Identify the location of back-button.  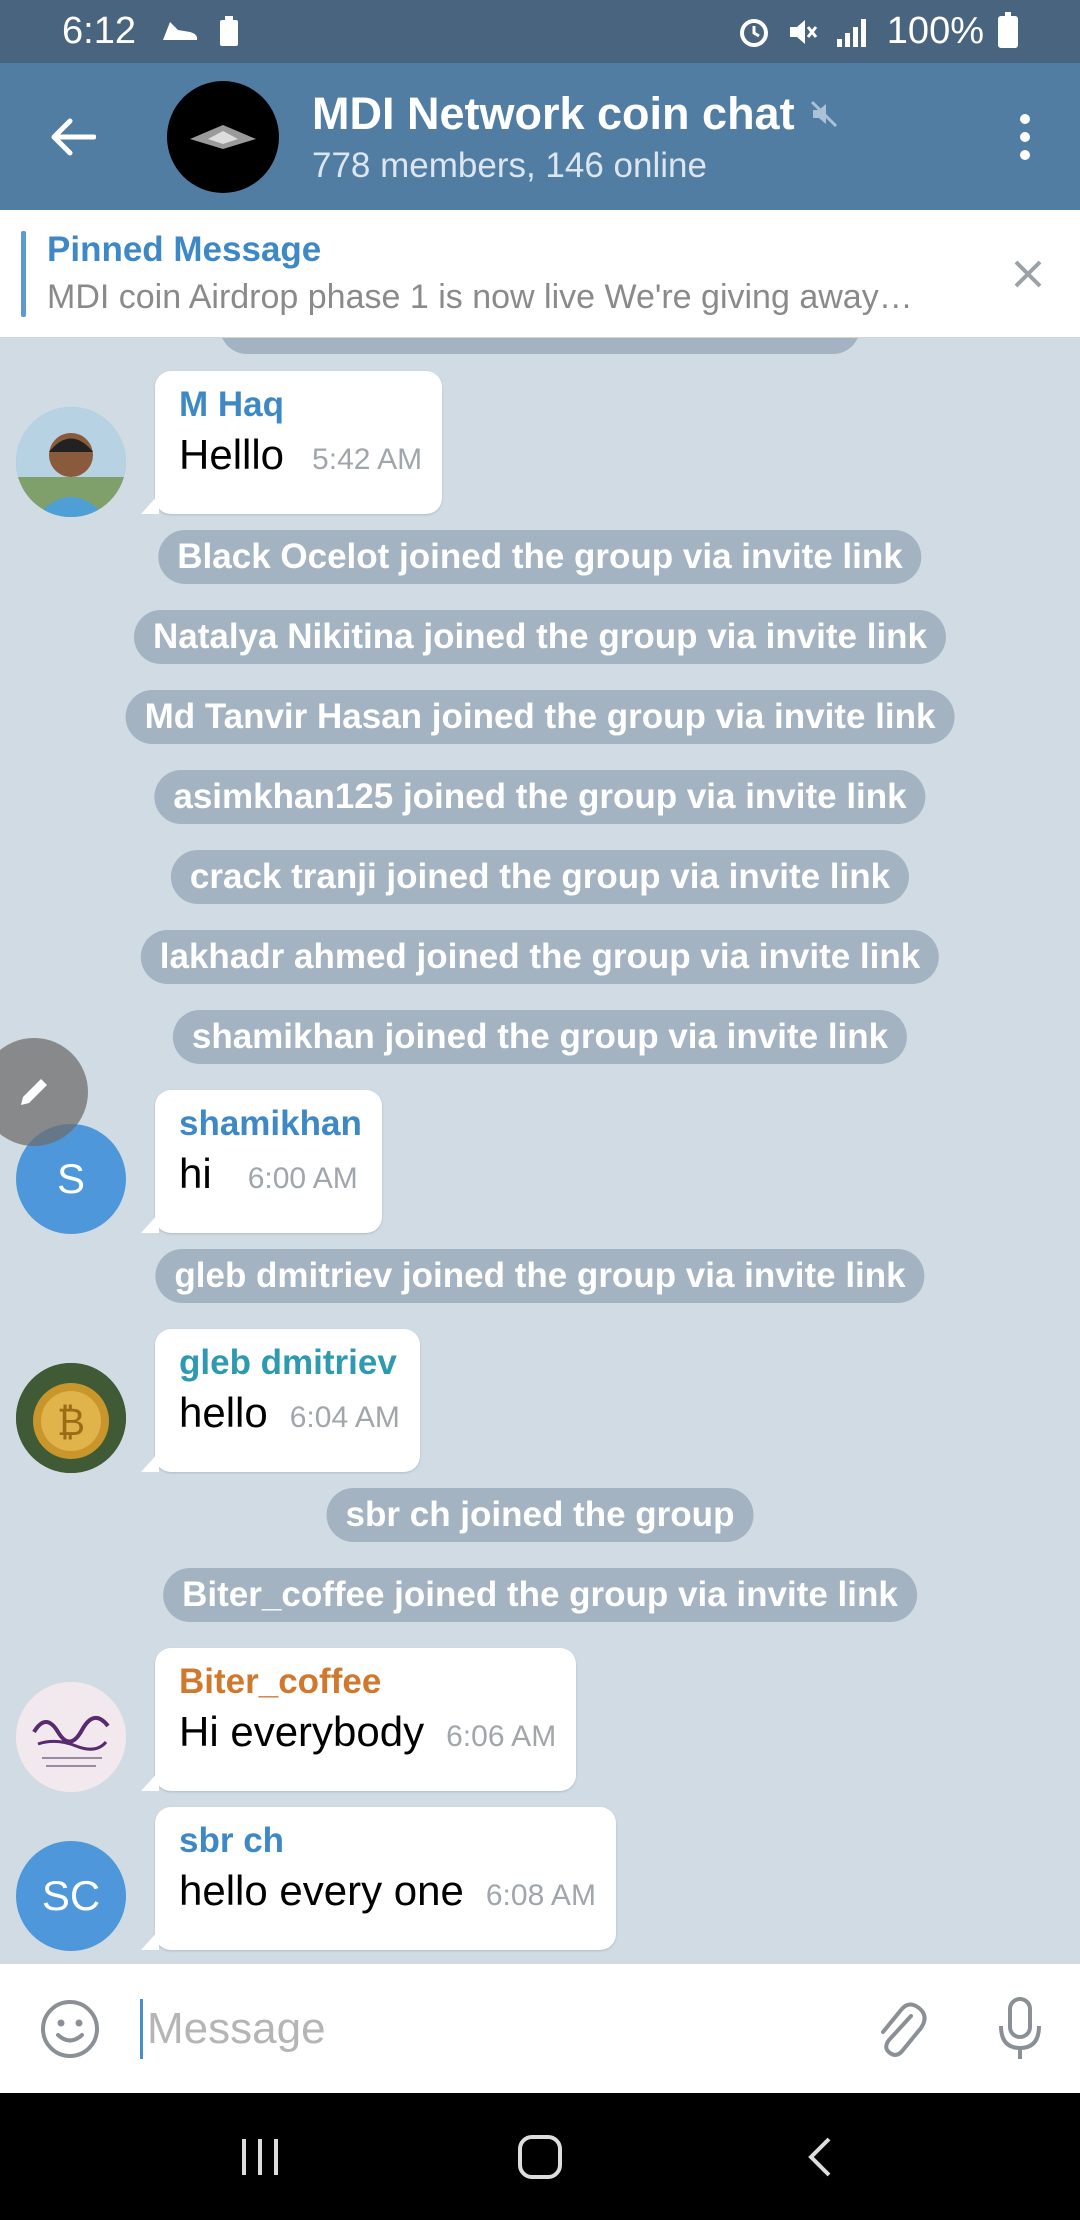
(72, 136).